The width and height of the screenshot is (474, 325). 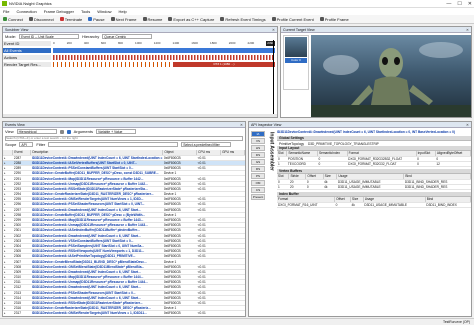 What do you see at coordinates (59, 11) in the screenshot?
I see `menu-frame-debugger: Frame Debugger` at bounding box center [59, 11].